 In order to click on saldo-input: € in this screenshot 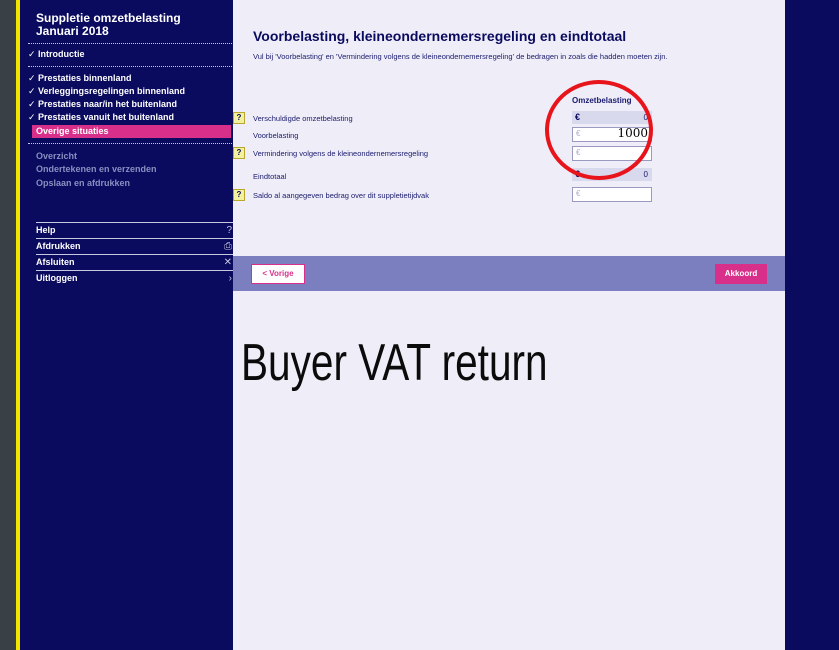, I will do `click(612, 194)`.